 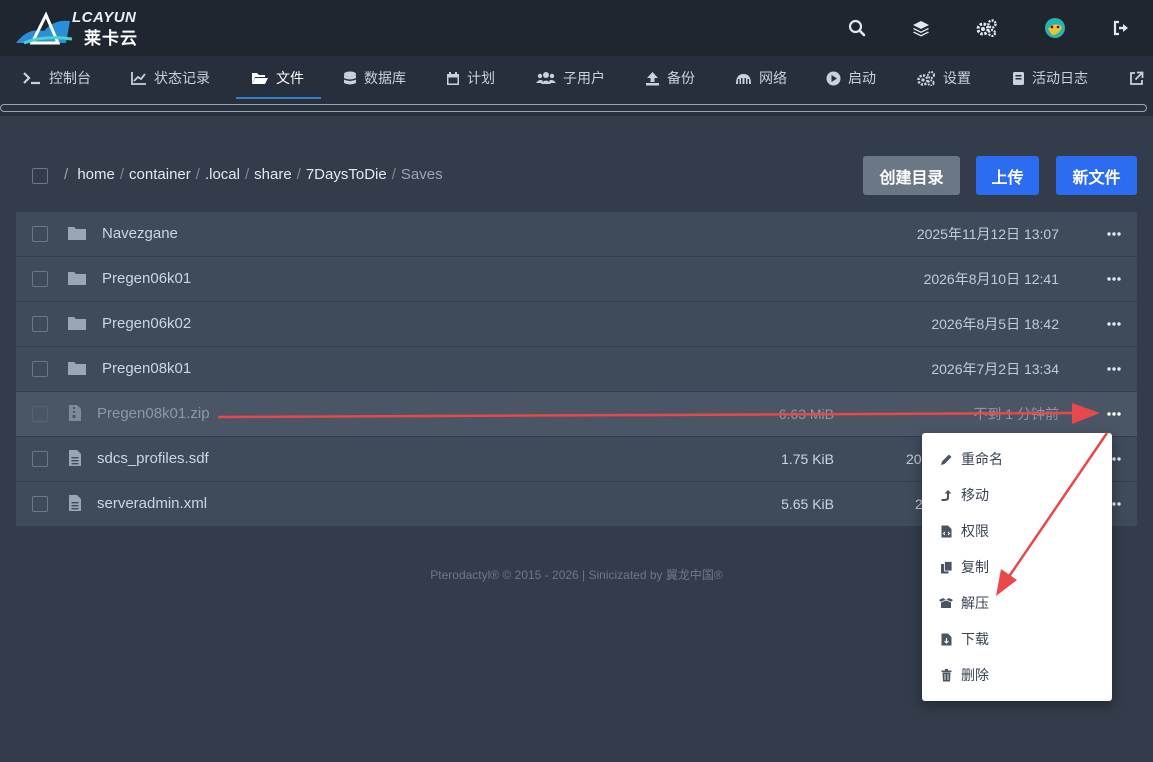 What do you see at coordinates (946, 674) in the screenshot?
I see `trash-icon` at bounding box center [946, 674].